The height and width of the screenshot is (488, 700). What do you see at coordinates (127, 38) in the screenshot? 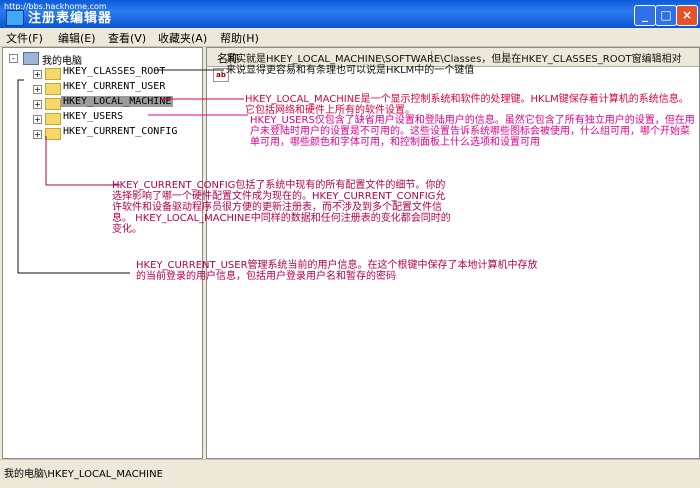
I see `menu-view: 查看(V)` at bounding box center [127, 38].